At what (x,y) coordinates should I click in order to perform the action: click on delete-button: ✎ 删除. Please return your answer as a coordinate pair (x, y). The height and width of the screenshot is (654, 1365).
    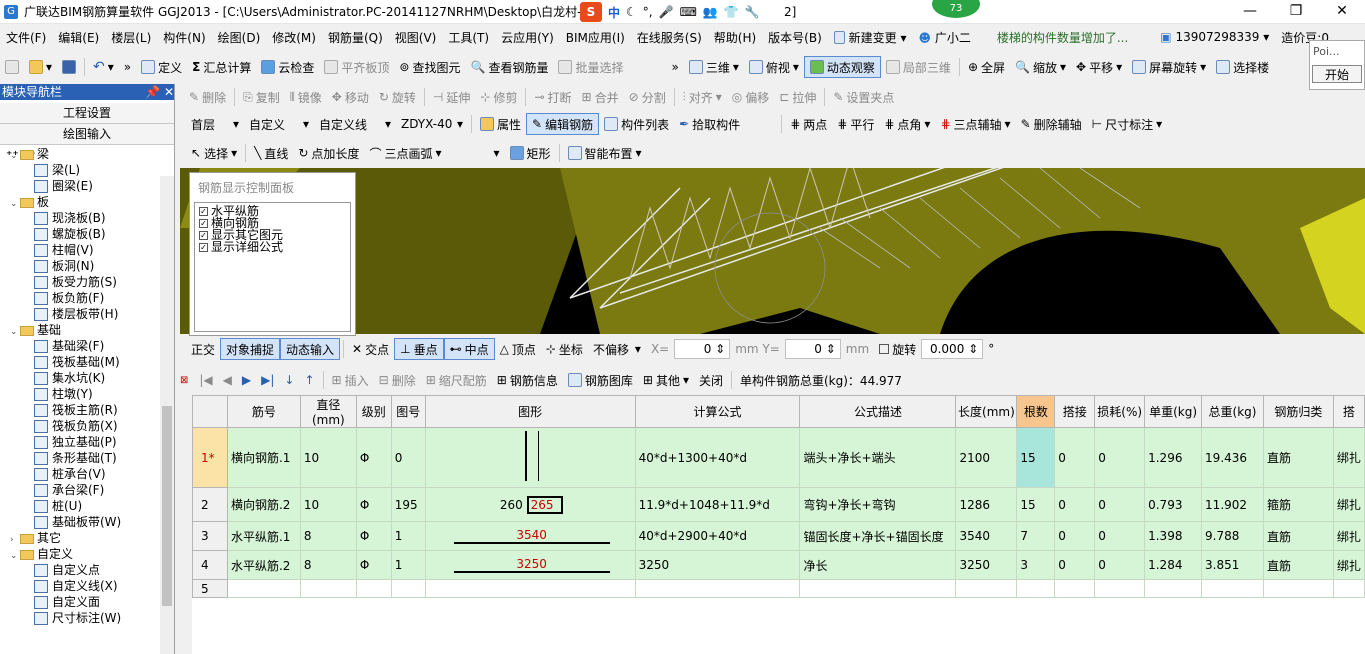
    Looking at the image, I should click on (207, 97).